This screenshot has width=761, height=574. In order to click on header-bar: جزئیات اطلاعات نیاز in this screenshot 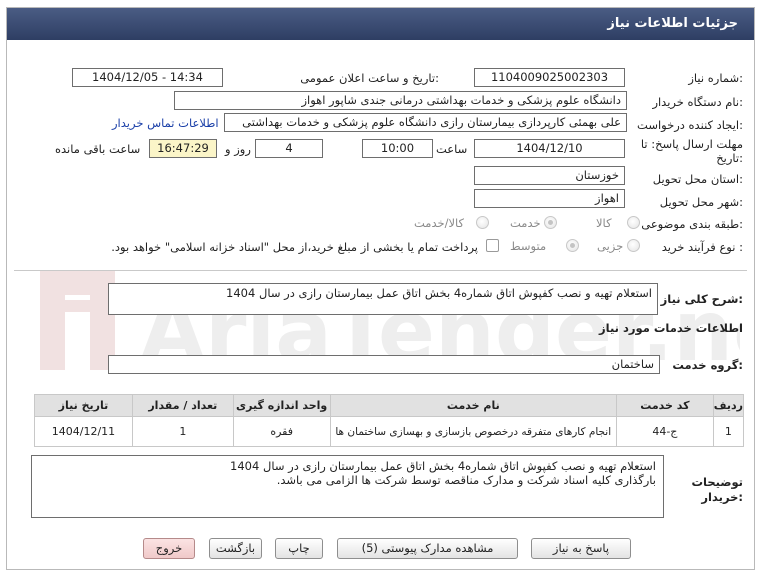, I will do `click(380, 24)`.